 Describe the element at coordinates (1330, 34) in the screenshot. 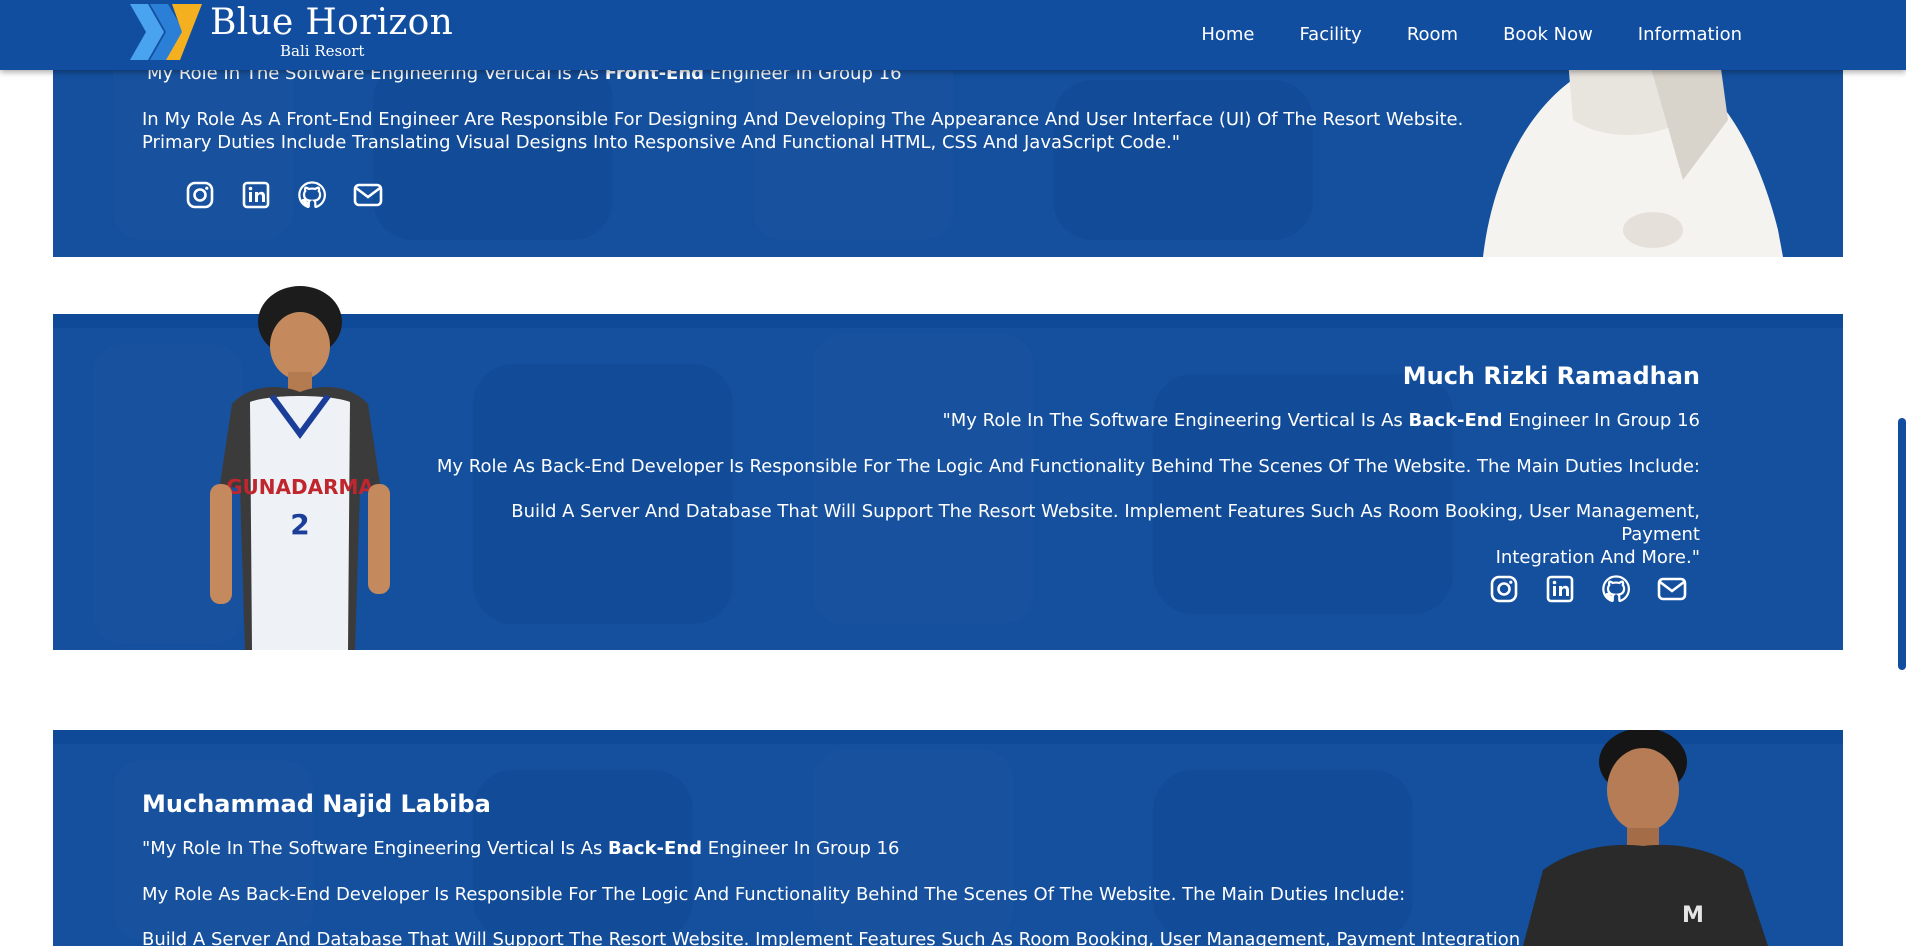

I see `nav-facility: Facility` at that location.